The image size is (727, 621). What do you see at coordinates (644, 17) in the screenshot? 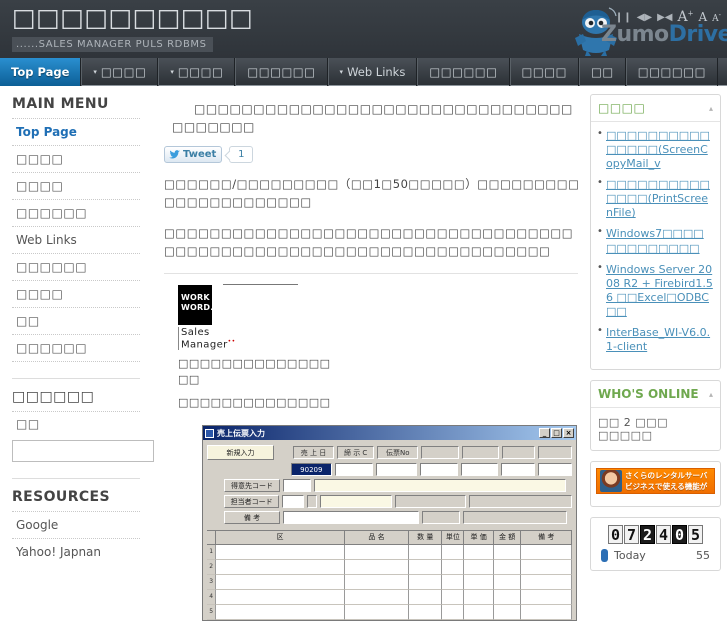
I see `layout-narrow-icon: ◀▶` at bounding box center [644, 17].